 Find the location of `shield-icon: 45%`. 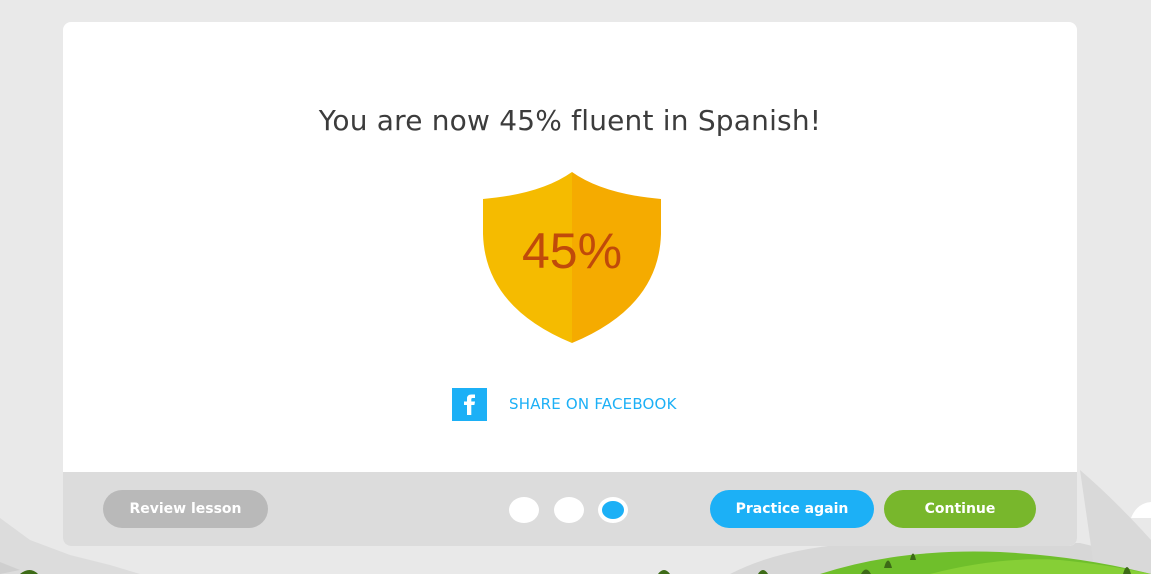

shield-icon: 45% is located at coordinates (572, 257).